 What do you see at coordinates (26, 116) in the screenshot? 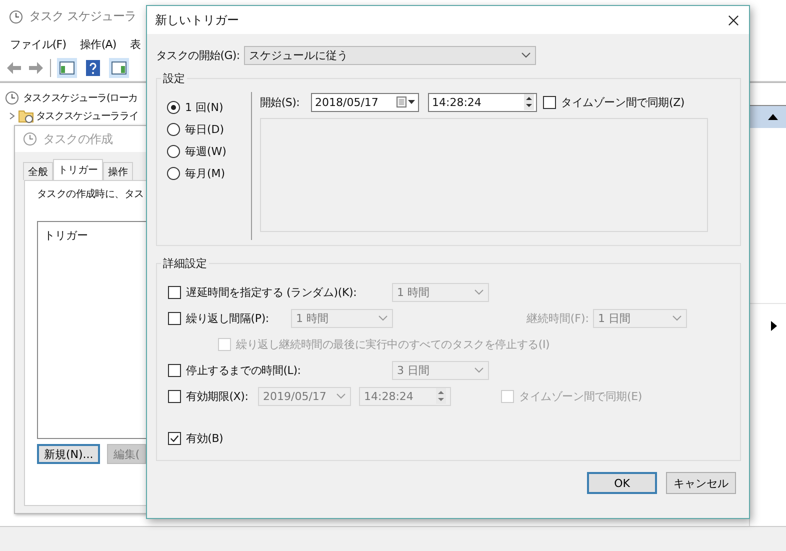
I see `folder-icon` at bounding box center [26, 116].